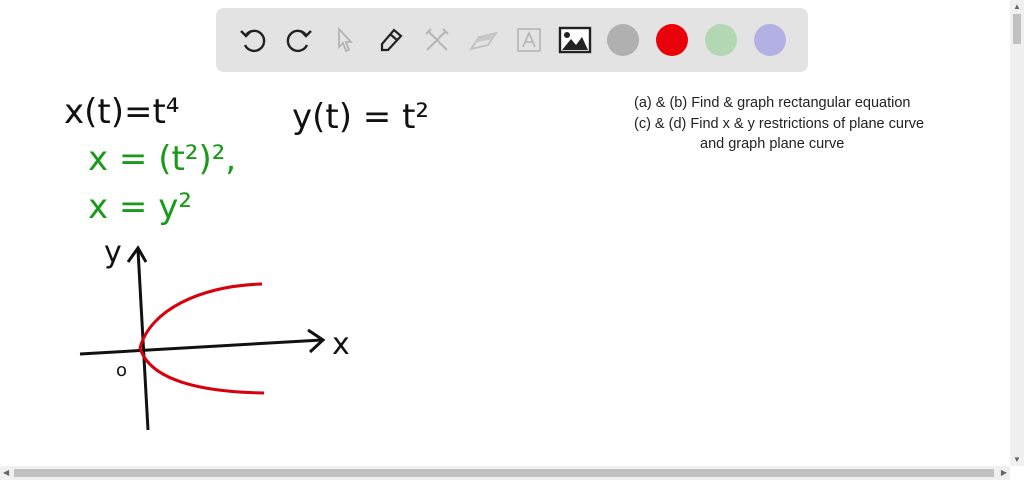 Image resolution: width=1024 pixels, height=480 pixels. Describe the element at coordinates (6, 472) in the screenshot. I see `scroll-left-icon: ◀` at that location.